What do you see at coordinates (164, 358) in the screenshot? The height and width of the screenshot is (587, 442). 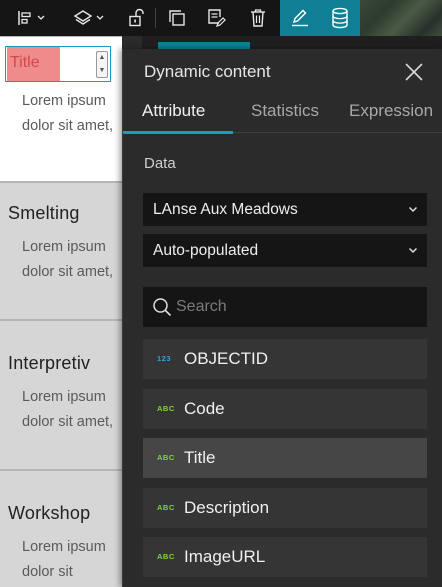 I see `number-type-icon: 123` at bounding box center [164, 358].